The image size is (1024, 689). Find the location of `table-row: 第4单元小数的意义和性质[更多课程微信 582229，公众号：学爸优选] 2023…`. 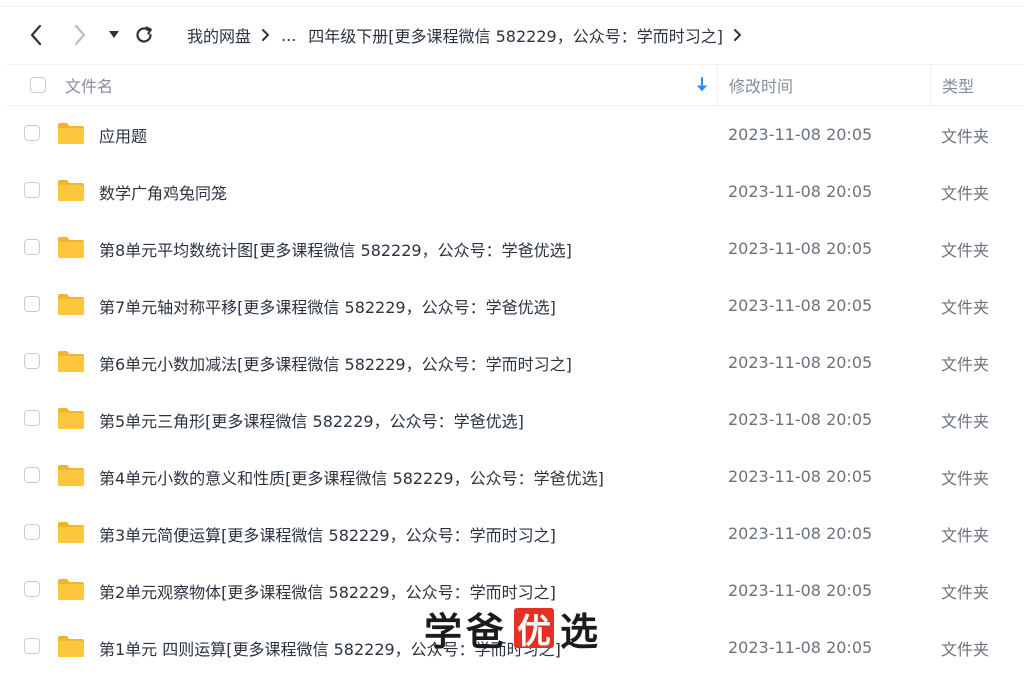

table-row: 第4单元小数的意义和性质[更多课程微信 582229，公众号：学爸优选] 2023… is located at coordinates (515, 476).